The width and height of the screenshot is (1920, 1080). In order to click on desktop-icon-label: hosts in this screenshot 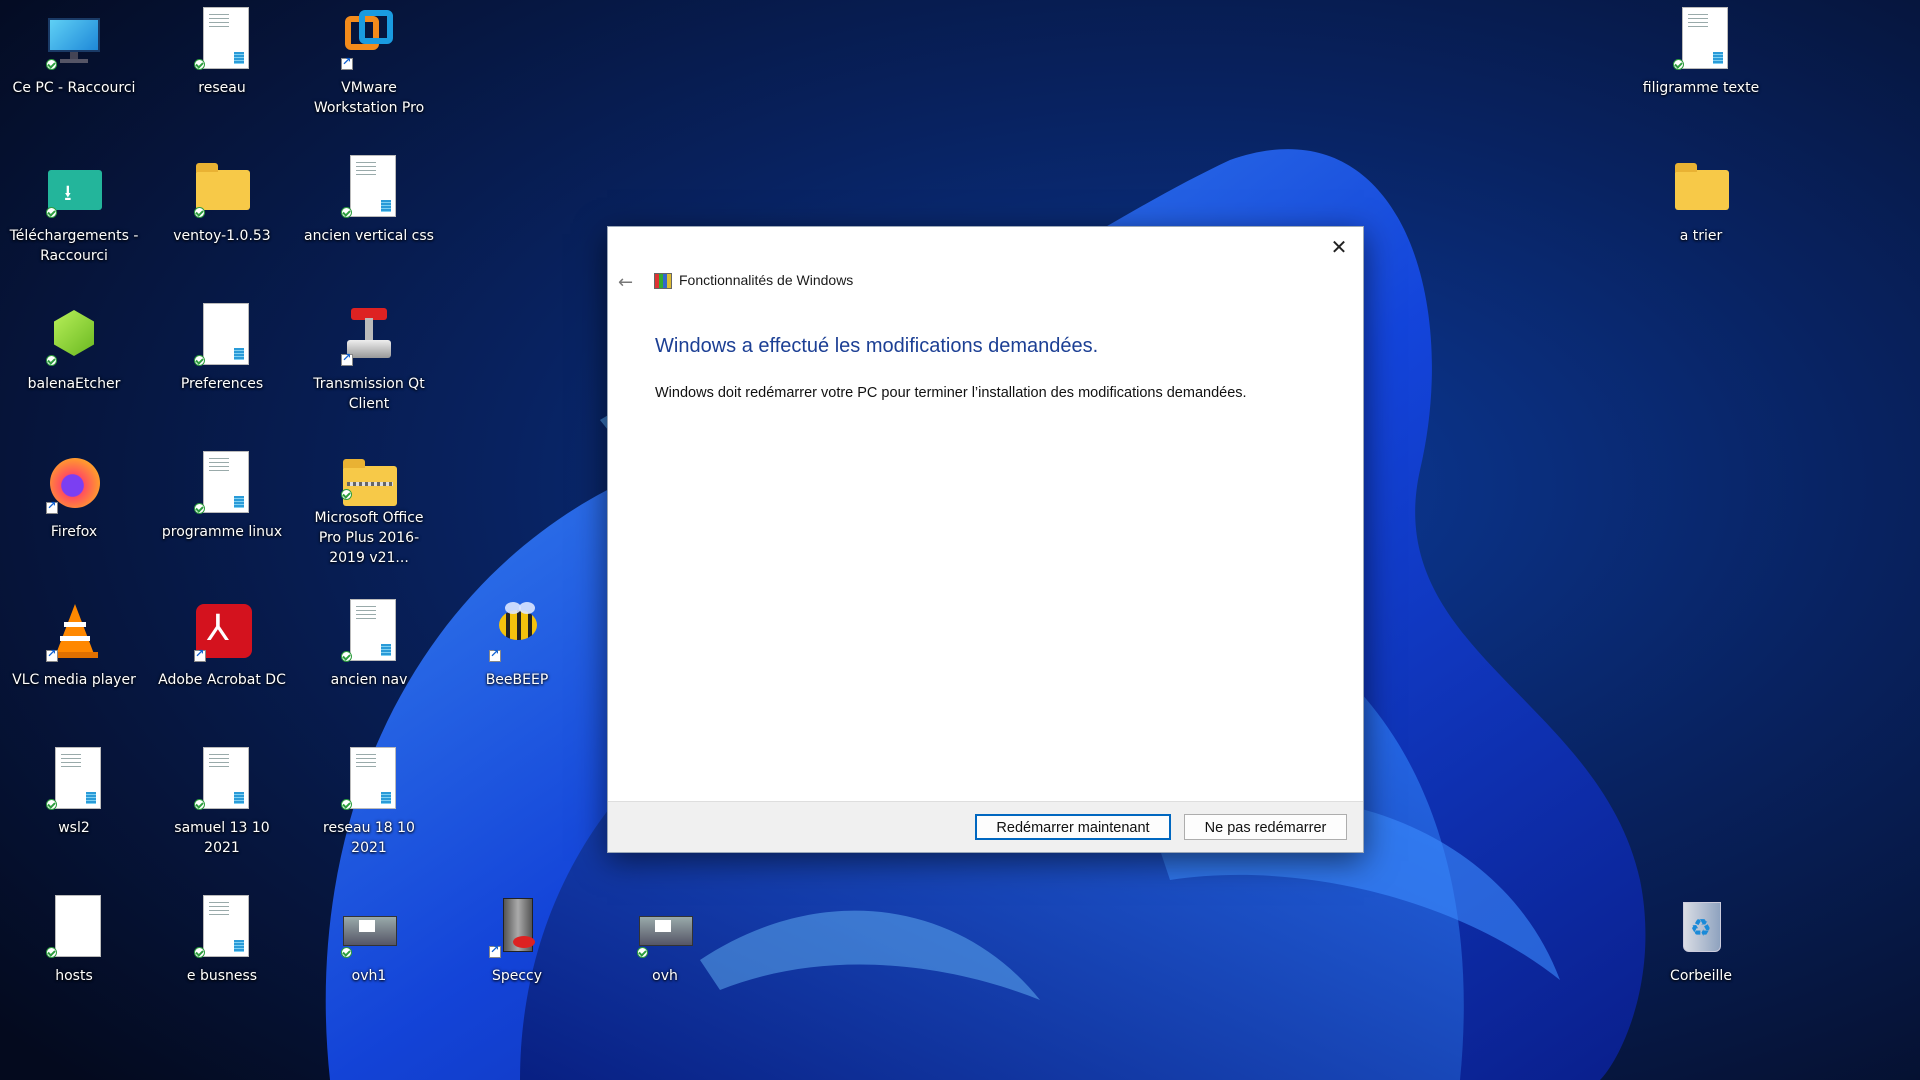, I will do `click(74, 976)`.